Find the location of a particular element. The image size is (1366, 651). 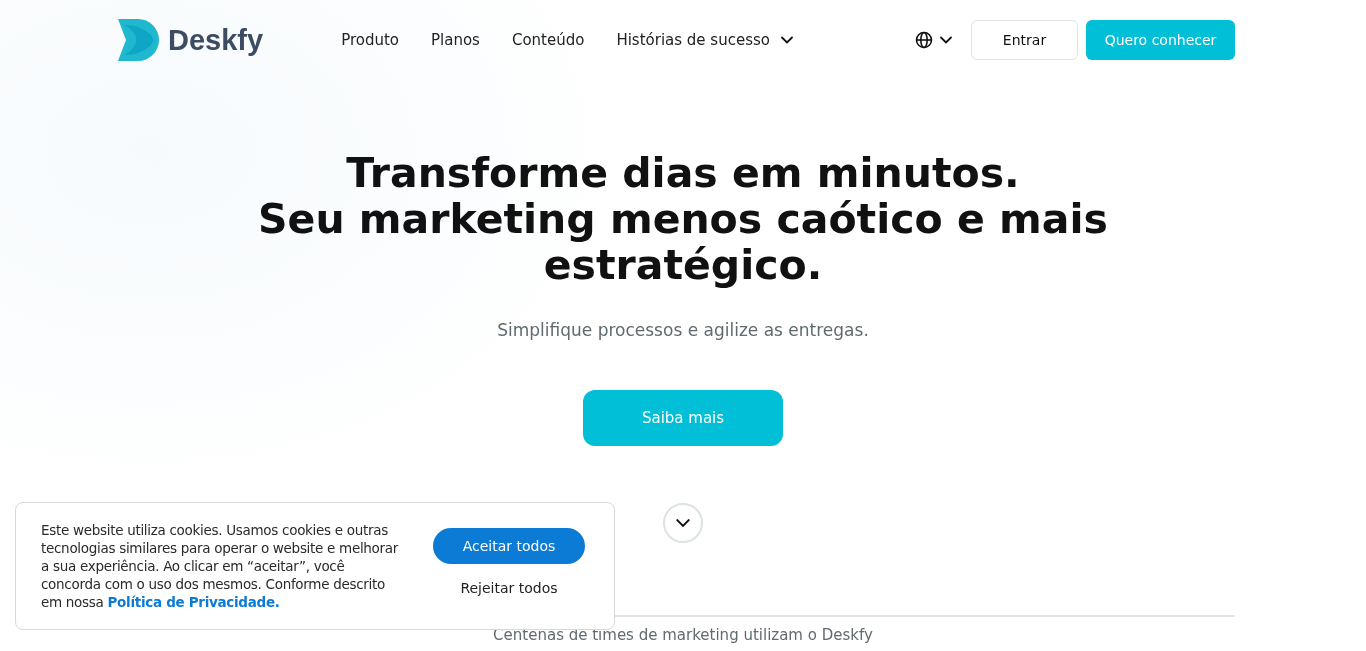

nav-link: Produto is located at coordinates (370, 40).